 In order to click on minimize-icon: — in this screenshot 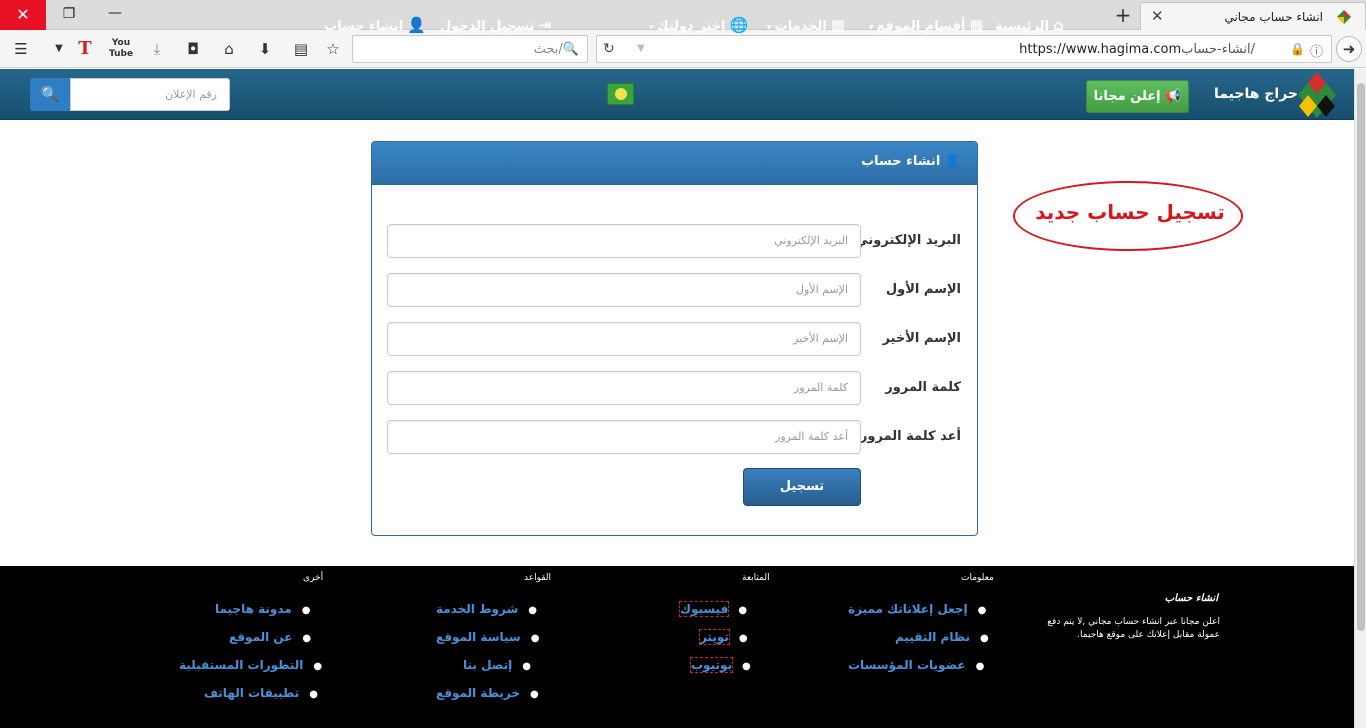, I will do `click(115, 13)`.